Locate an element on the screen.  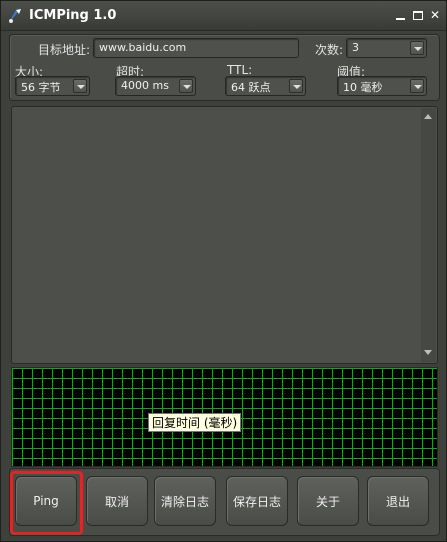
ttl-value: 64 跃点 is located at coordinates (251, 87).